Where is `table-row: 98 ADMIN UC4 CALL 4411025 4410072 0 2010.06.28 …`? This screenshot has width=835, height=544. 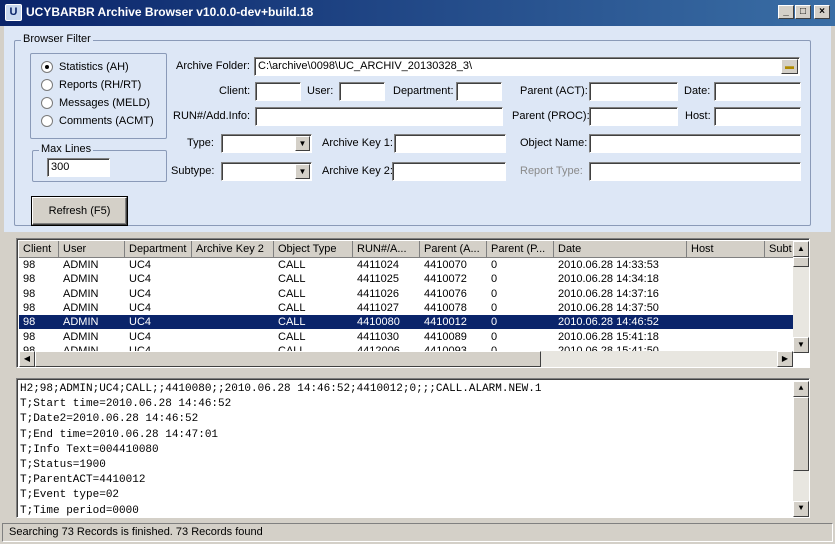 table-row: 98 ADMIN UC4 CALL 4411025 4410072 0 2010.06.28 … is located at coordinates (406, 279).